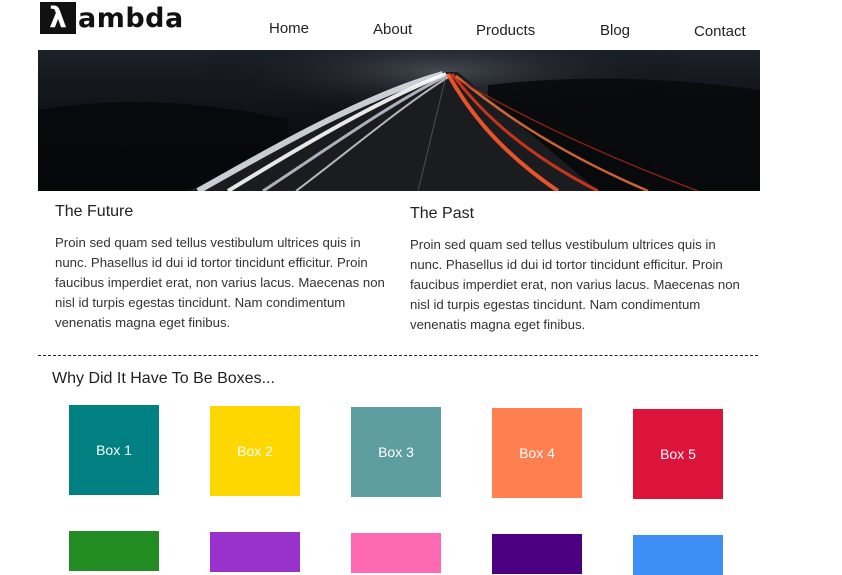  Describe the element at coordinates (615, 30) in the screenshot. I see `nav-blog: Blog` at that location.